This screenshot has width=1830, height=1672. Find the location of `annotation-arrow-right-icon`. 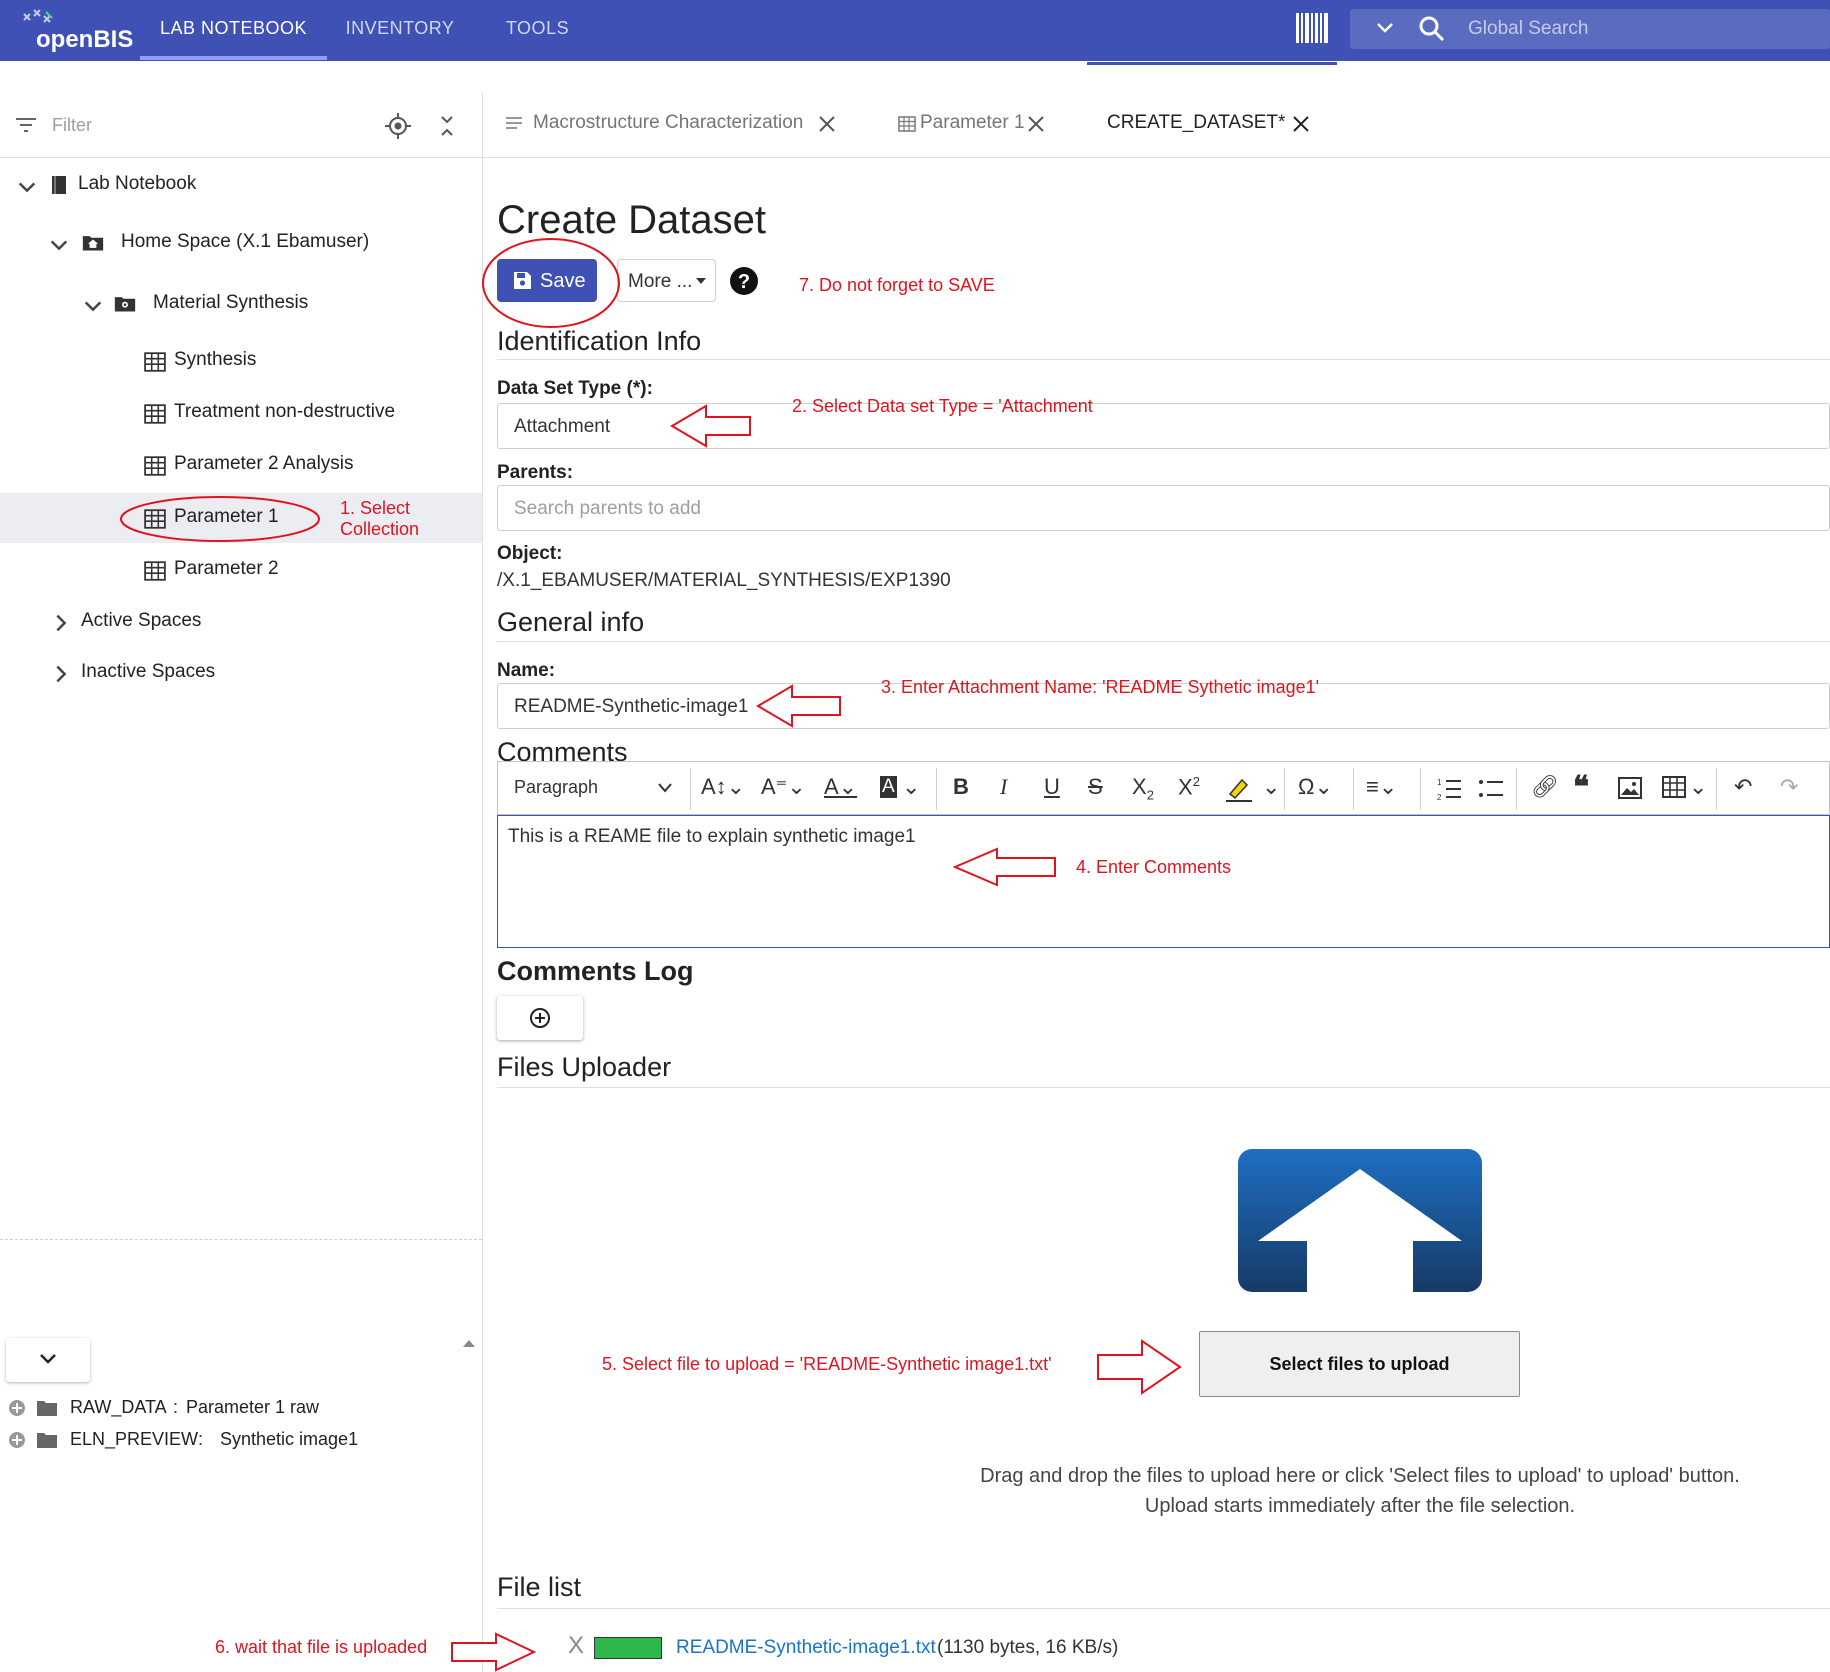

annotation-arrow-right-icon is located at coordinates (1139, 1367).